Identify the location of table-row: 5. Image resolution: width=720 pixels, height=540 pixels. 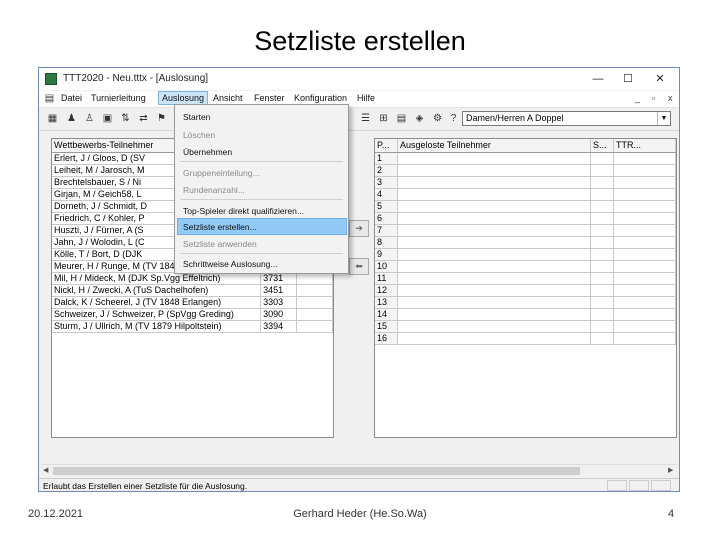
(525, 206).